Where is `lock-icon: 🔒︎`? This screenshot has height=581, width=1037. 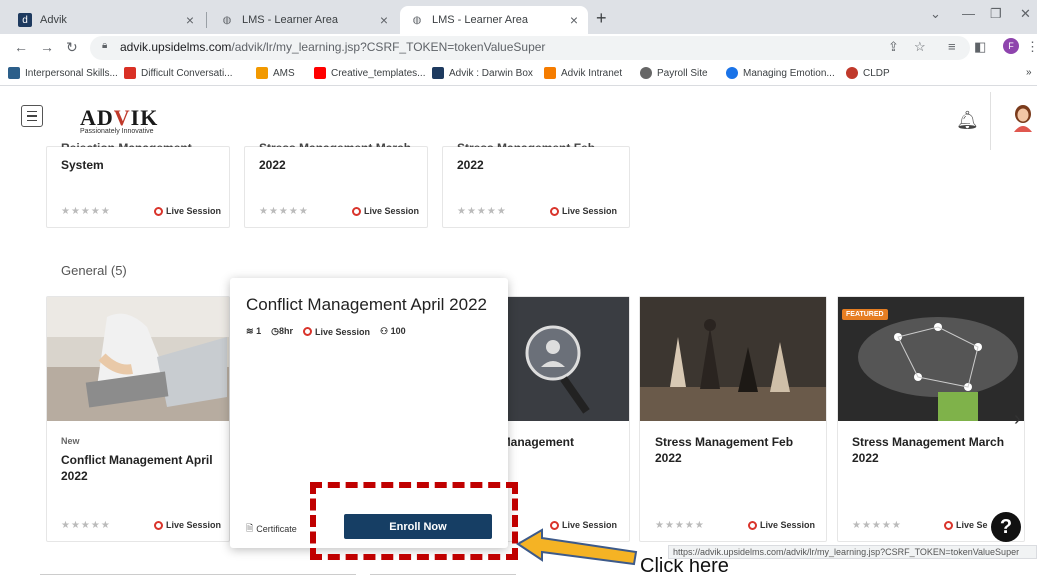
lock-icon: 🔒︎ is located at coordinates (104, 45).